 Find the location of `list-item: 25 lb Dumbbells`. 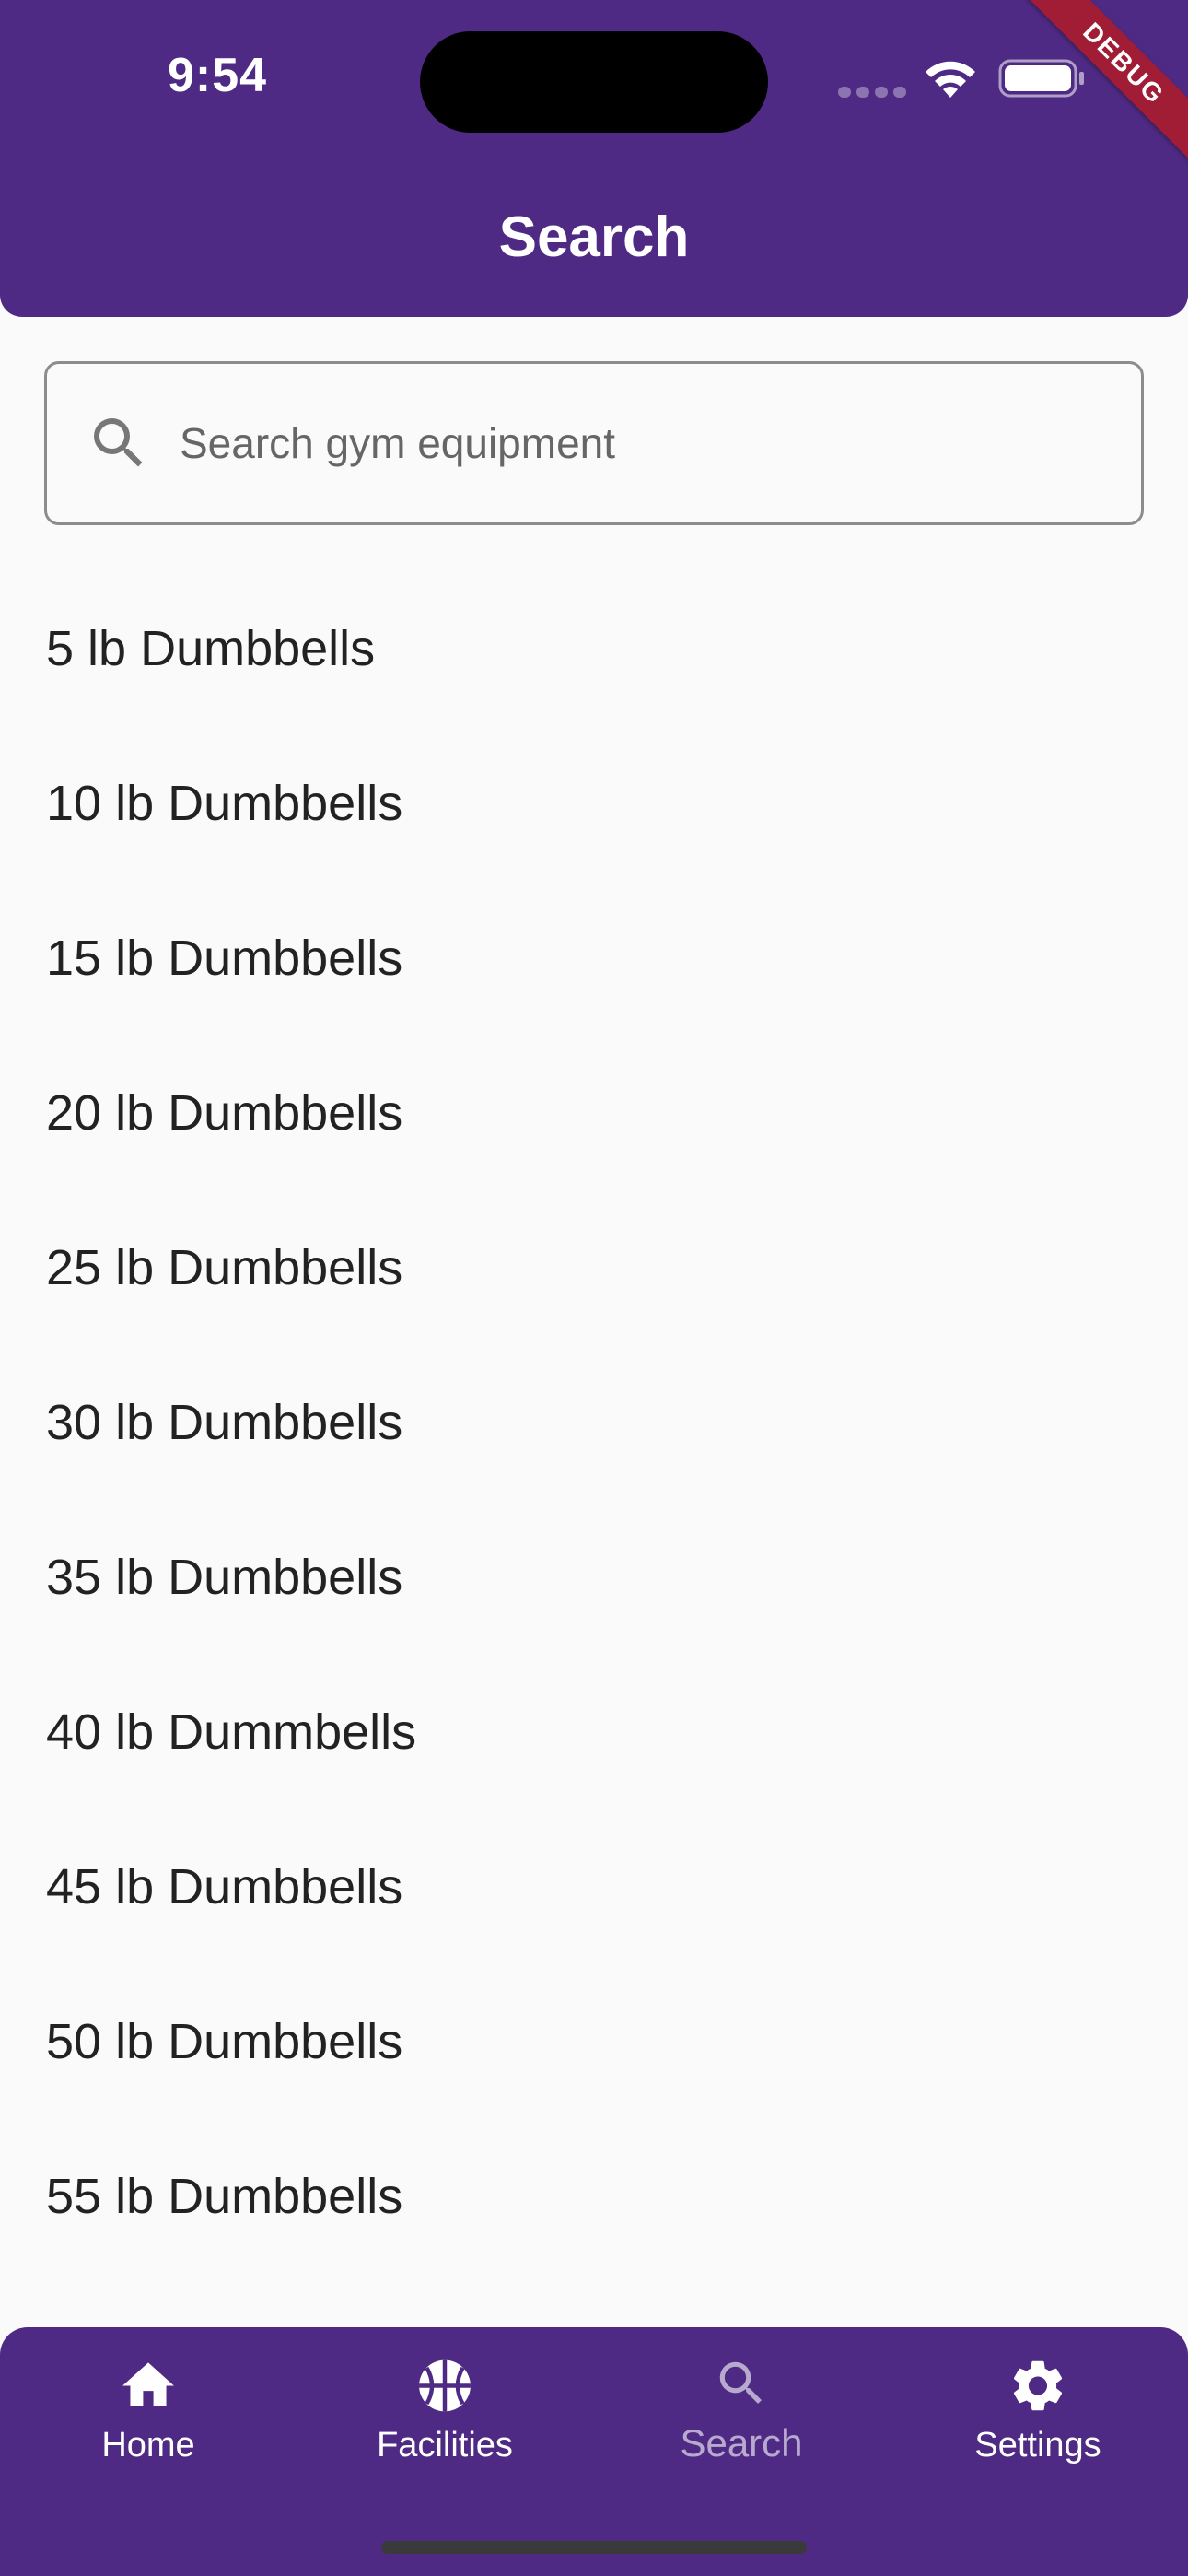

list-item: 25 lb Dumbbells is located at coordinates (594, 1267).